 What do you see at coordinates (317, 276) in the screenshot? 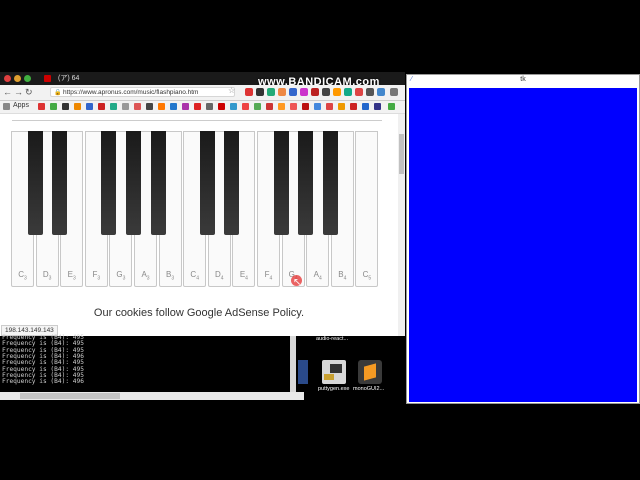
I see `piano-key-label: A4` at bounding box center [317, 276].